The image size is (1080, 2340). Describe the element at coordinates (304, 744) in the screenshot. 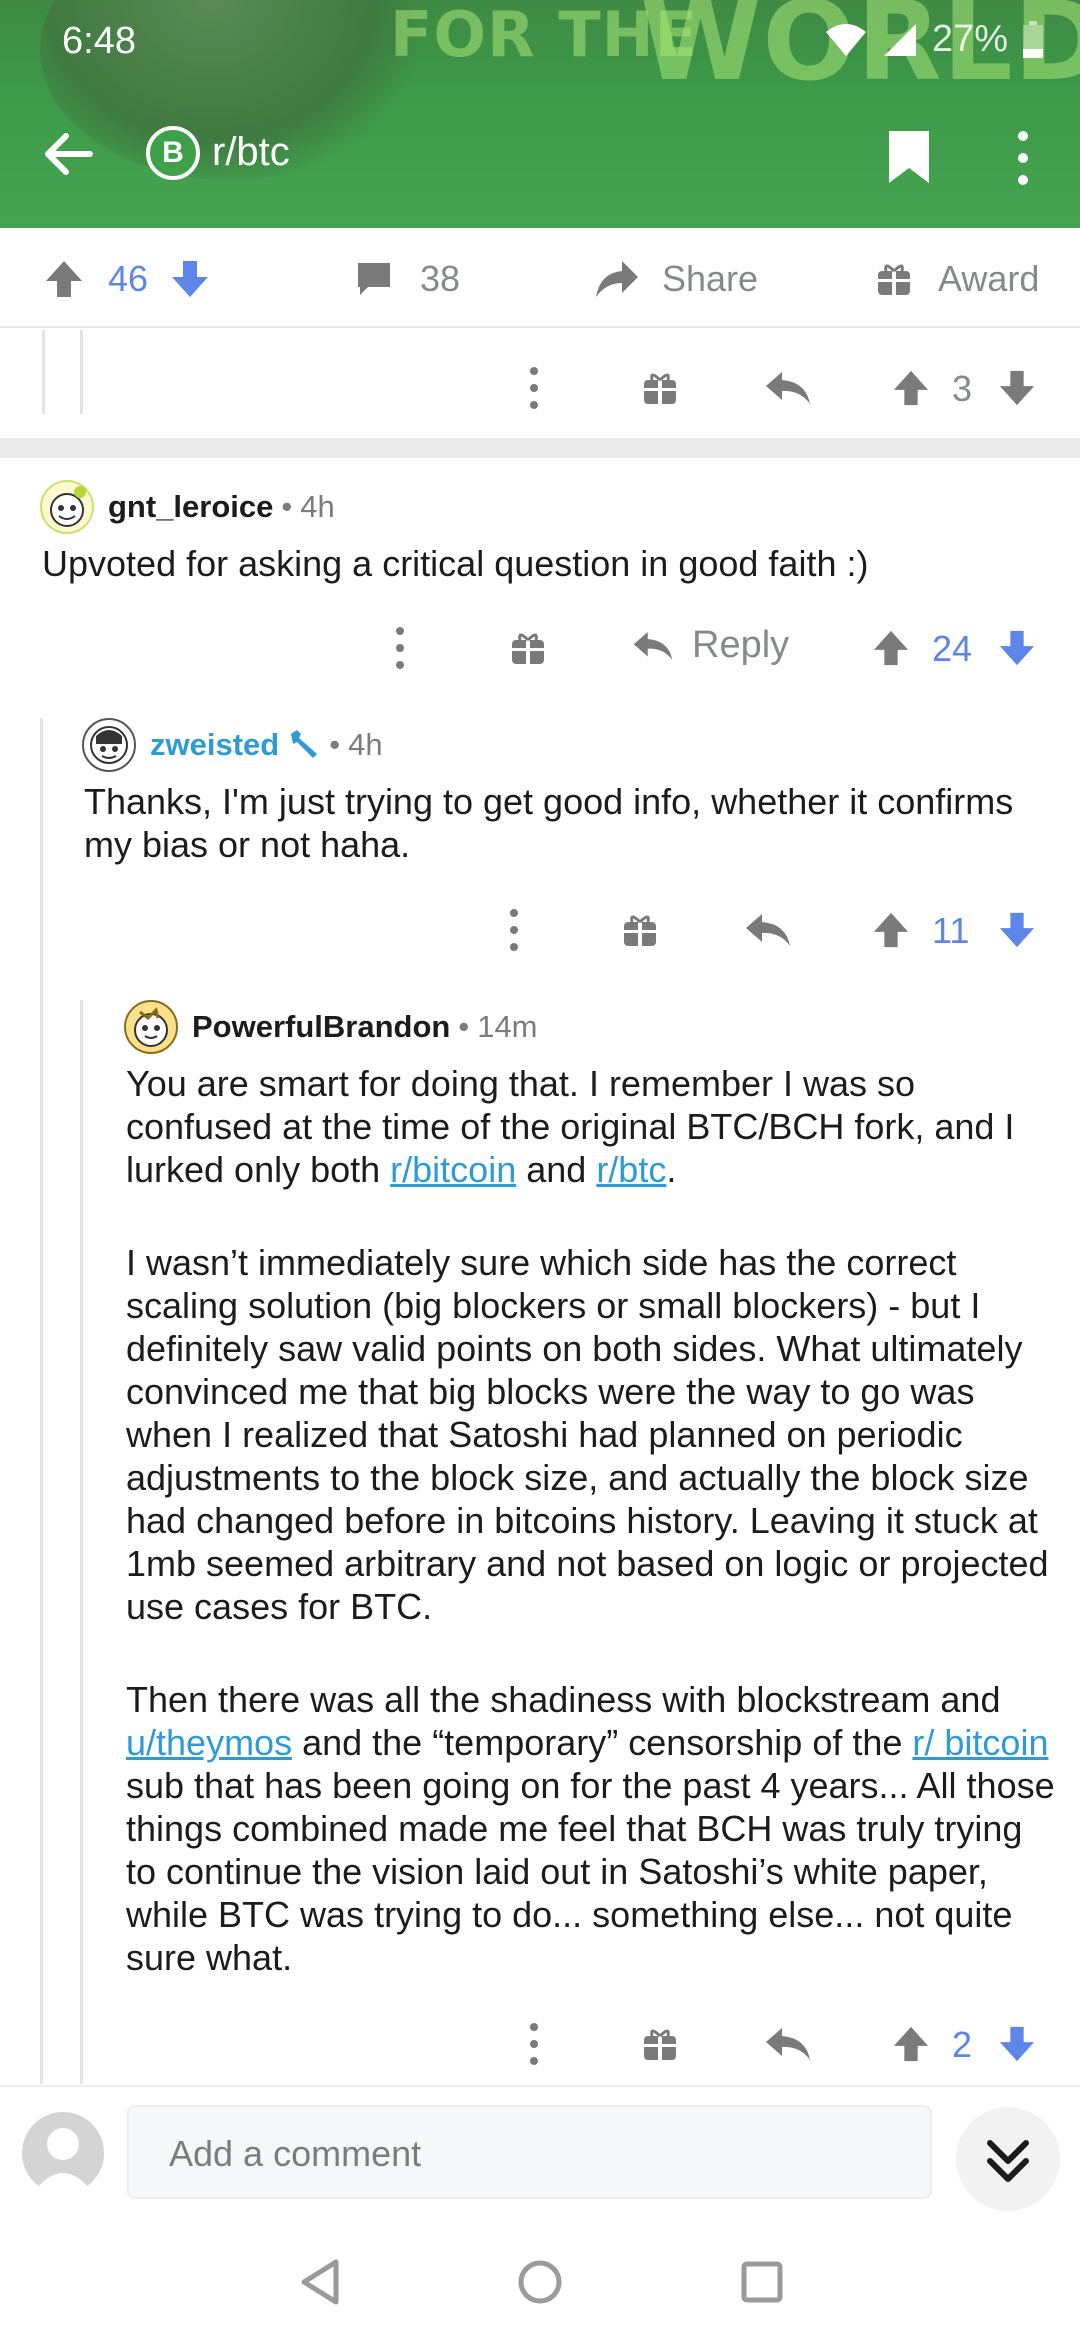

I see `moderator-wrench-icon` at that location.